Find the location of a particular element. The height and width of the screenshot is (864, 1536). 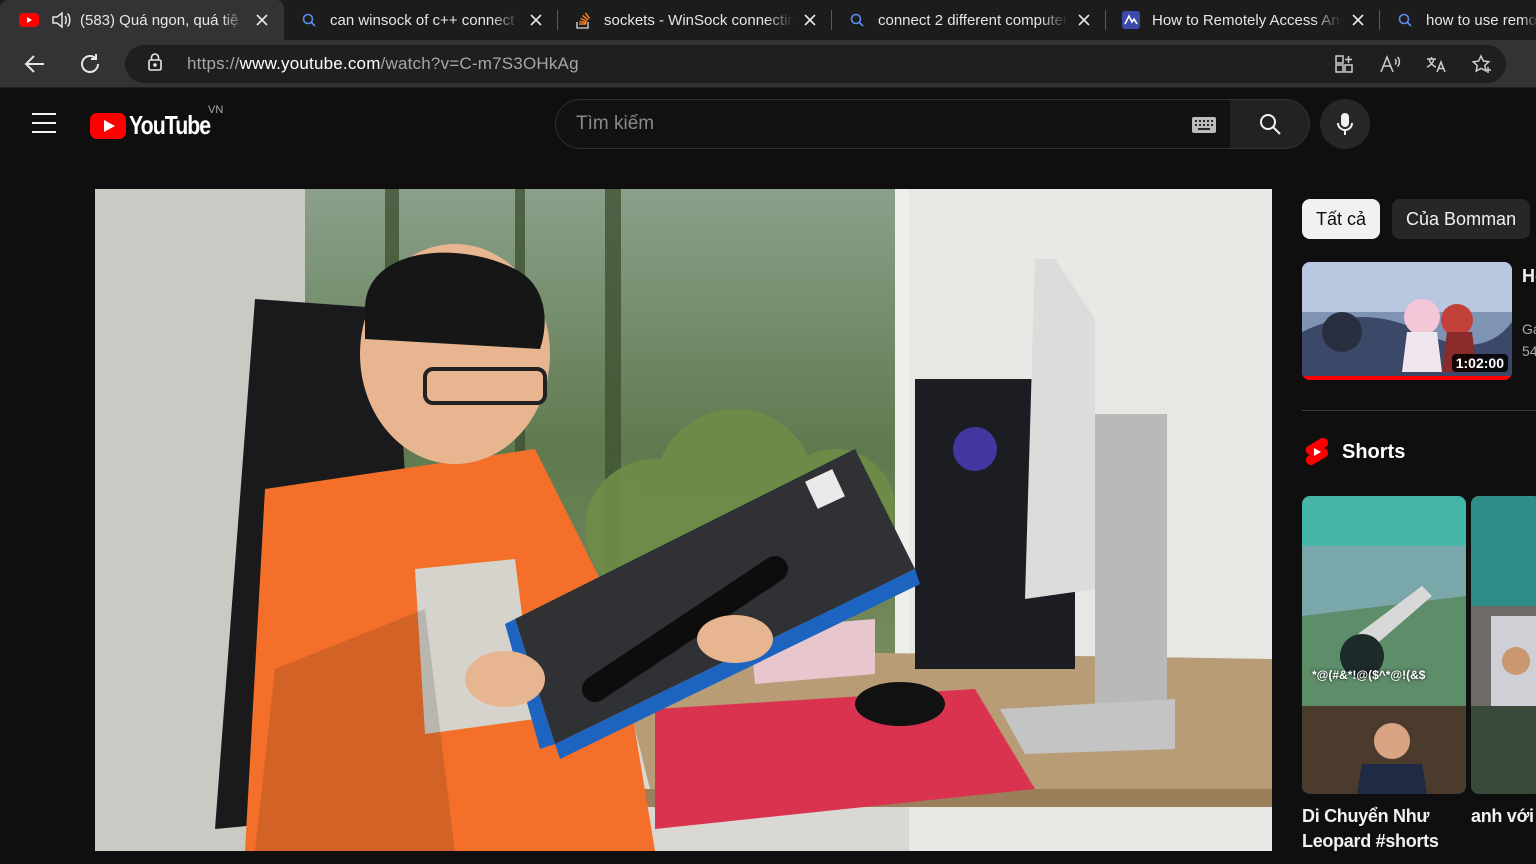

tab-title: (583) Quá ngon, quá tiệ is located at coordinates (159, 20).